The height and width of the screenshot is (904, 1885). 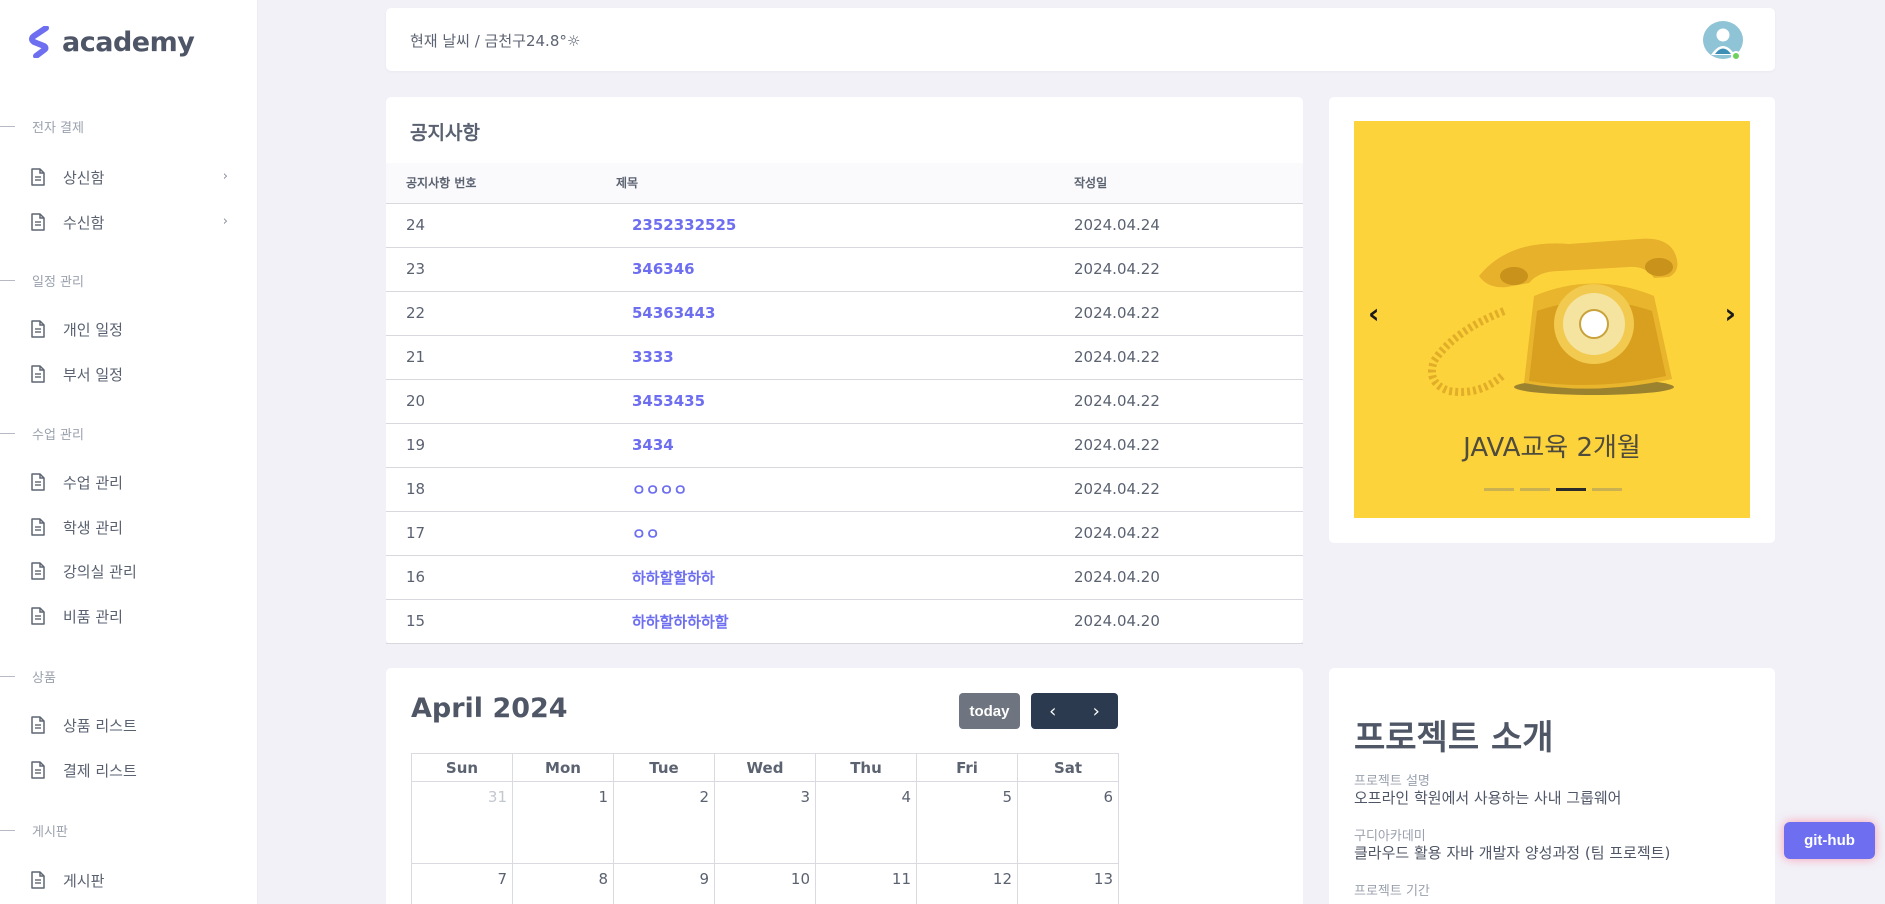 What do you see at coordinates (133, 374) in the screenshot?
I see `sidebar-item: 부서 일정` at bounding box center [133, 374].